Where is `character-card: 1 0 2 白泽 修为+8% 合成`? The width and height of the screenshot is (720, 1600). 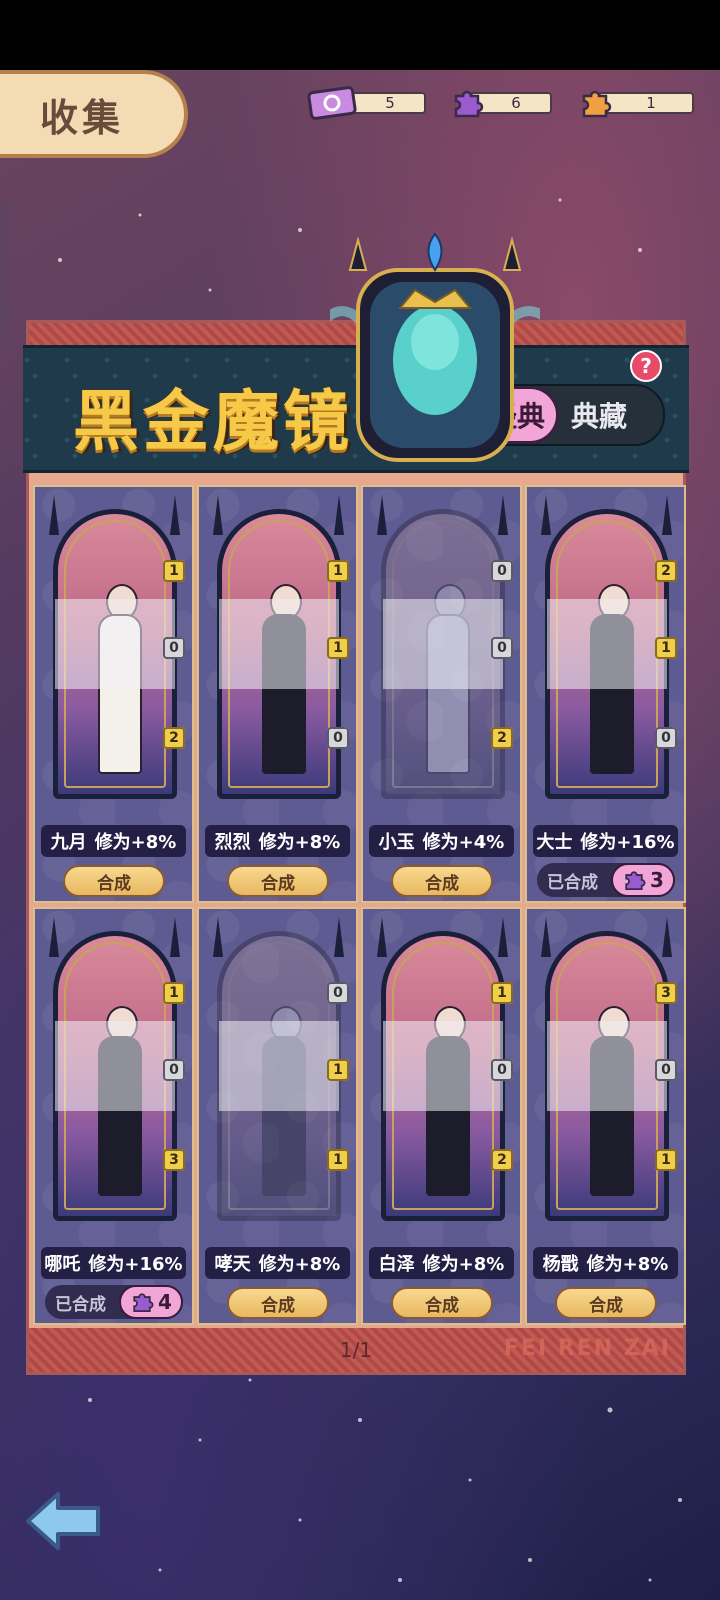 character-card: 1 0 2 白泽 修为+8% 合成 is located at coordinates (441, 1116).